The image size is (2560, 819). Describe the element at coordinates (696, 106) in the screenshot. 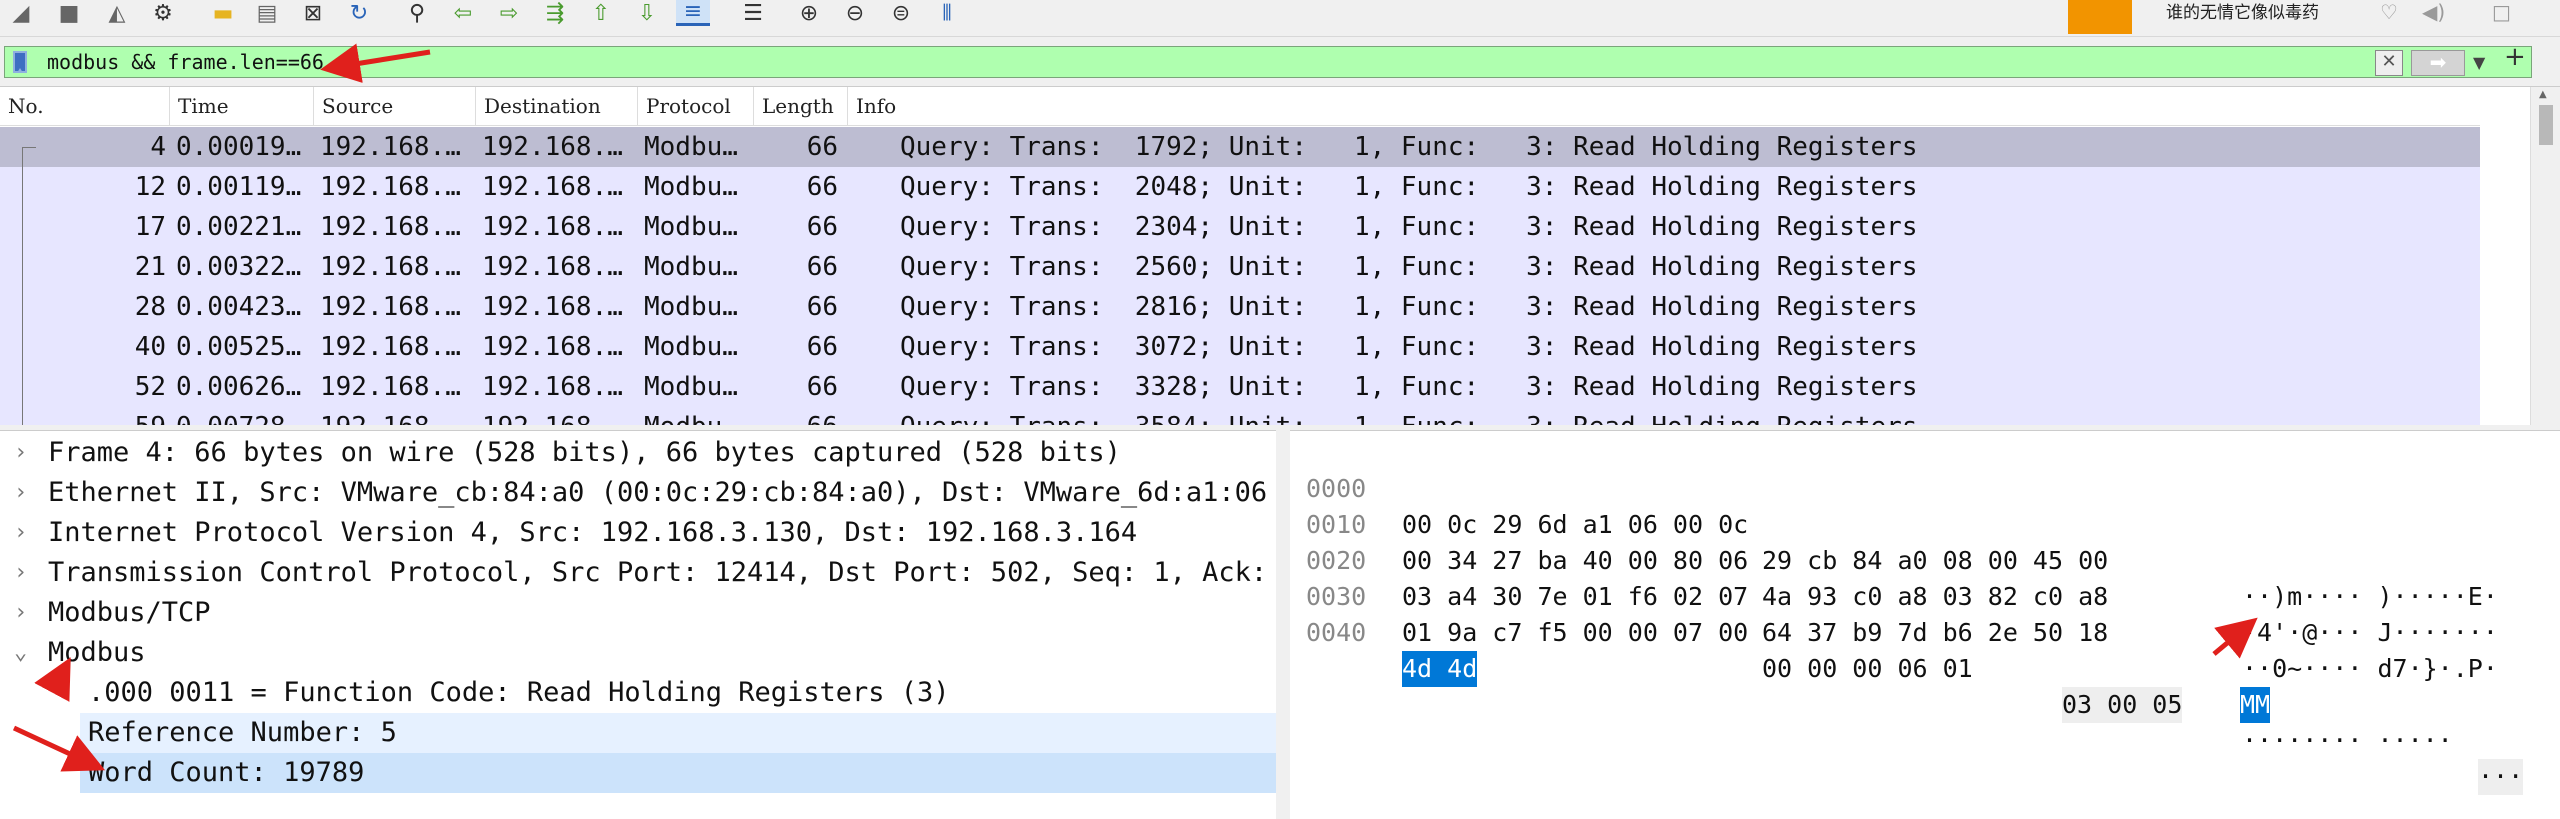

I see `column-header-protocol: Protocol` at that location.